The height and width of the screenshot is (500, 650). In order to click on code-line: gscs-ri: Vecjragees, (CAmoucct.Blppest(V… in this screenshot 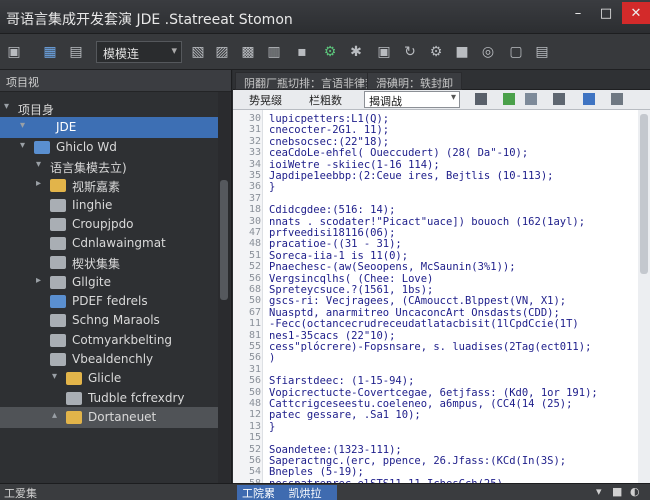, I will do `click(417, 301)`.